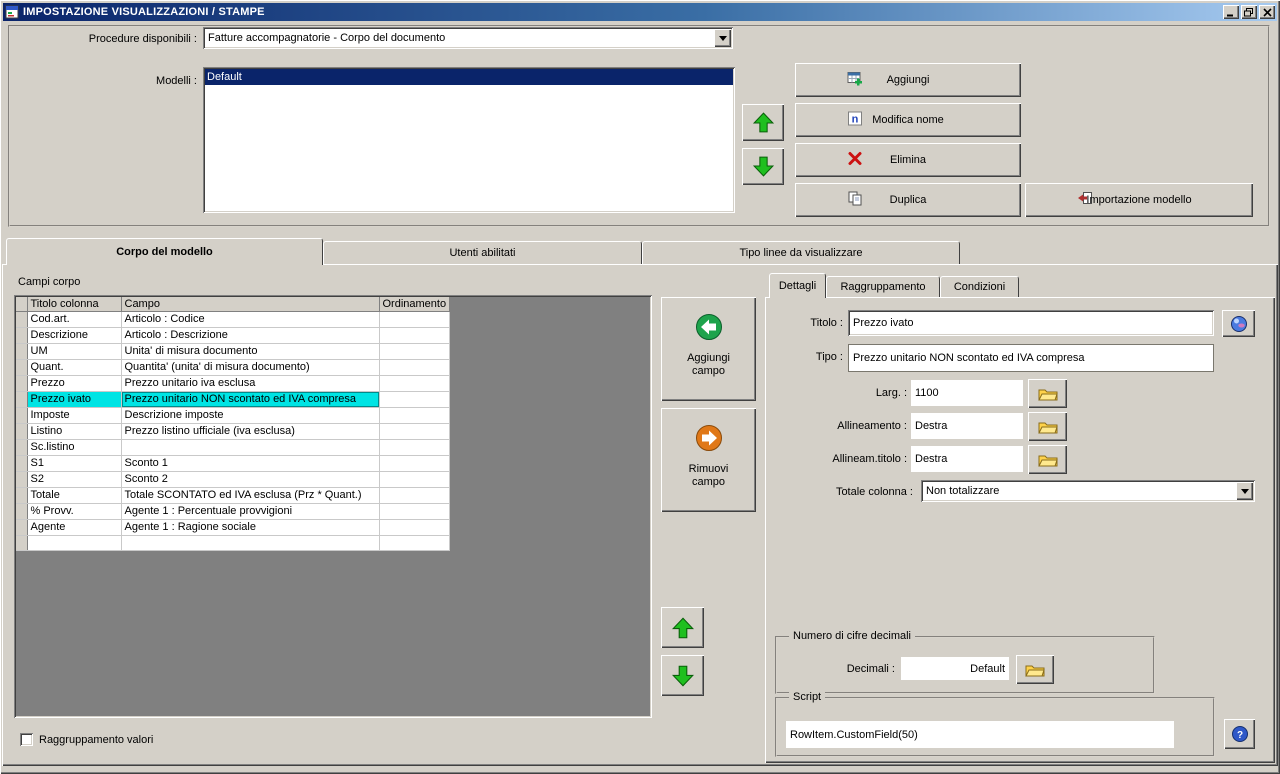 The width and height of the screenshot is (1280, 774). Describe the element at coordinates (682, 627) in the screenshot. I see `campo-move-up-button` at that location.